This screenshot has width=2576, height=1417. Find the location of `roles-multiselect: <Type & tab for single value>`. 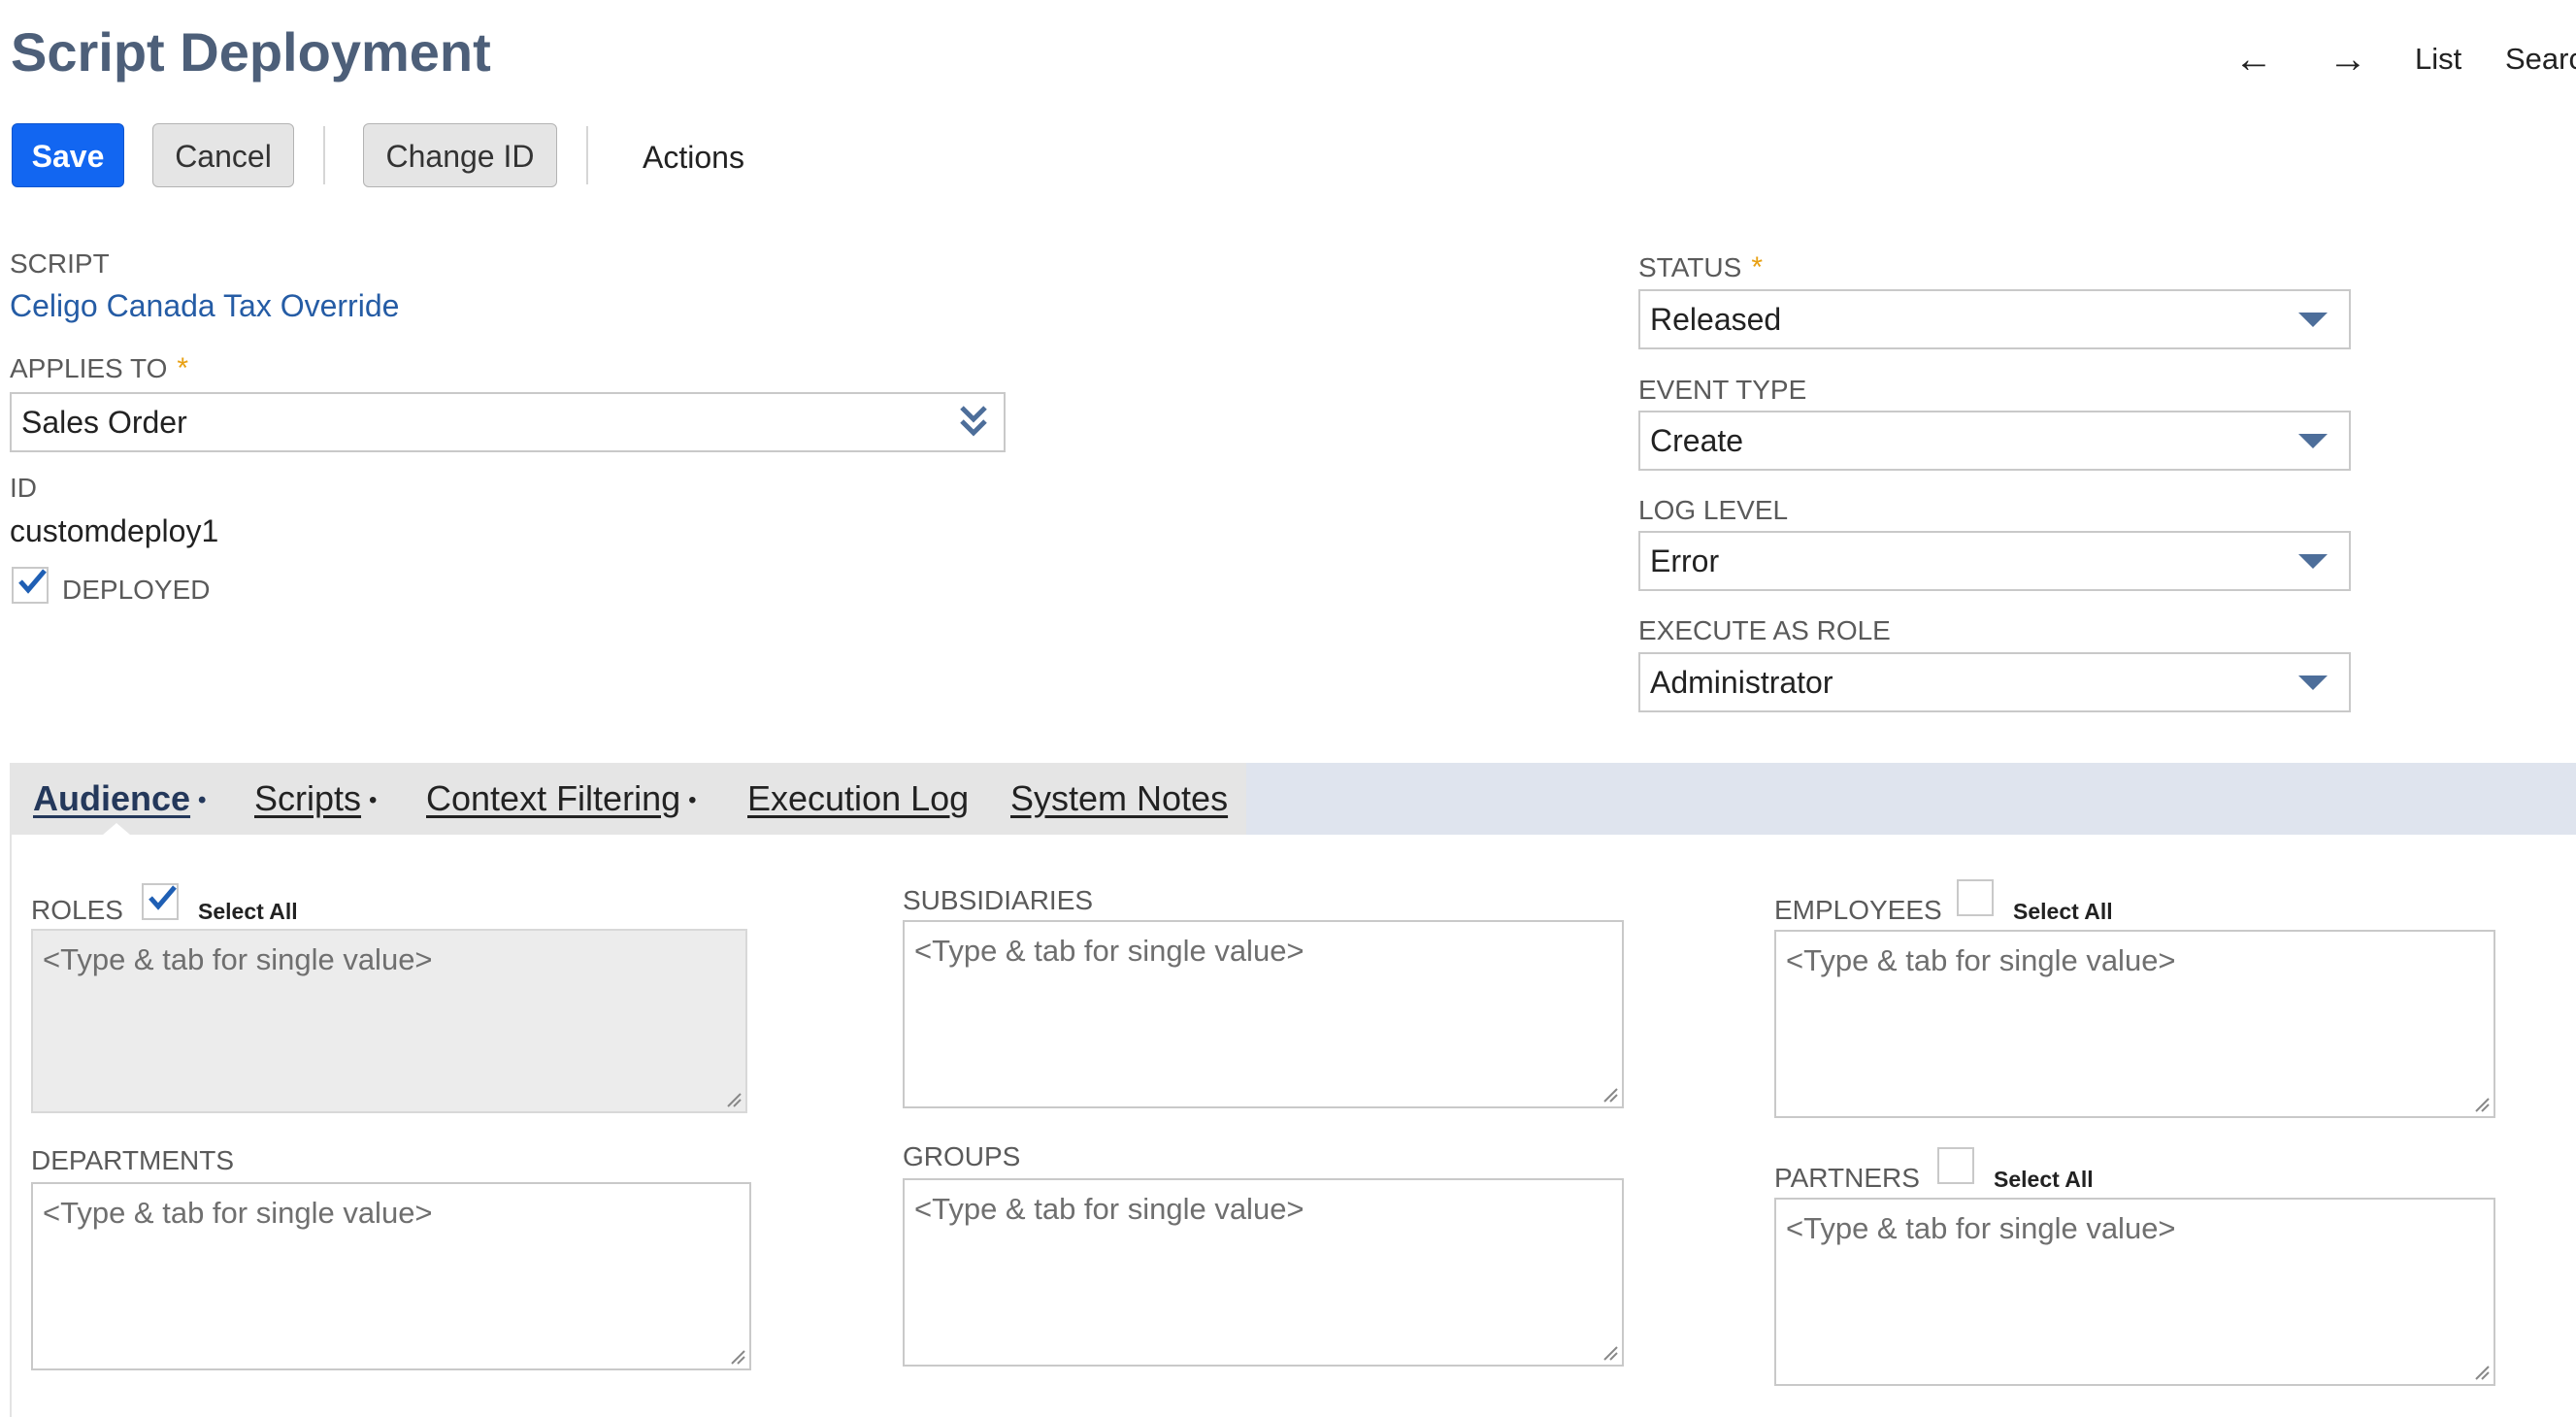

roles-multiselect: <Type & tab for single value> is located at coordinates (389, 1021).